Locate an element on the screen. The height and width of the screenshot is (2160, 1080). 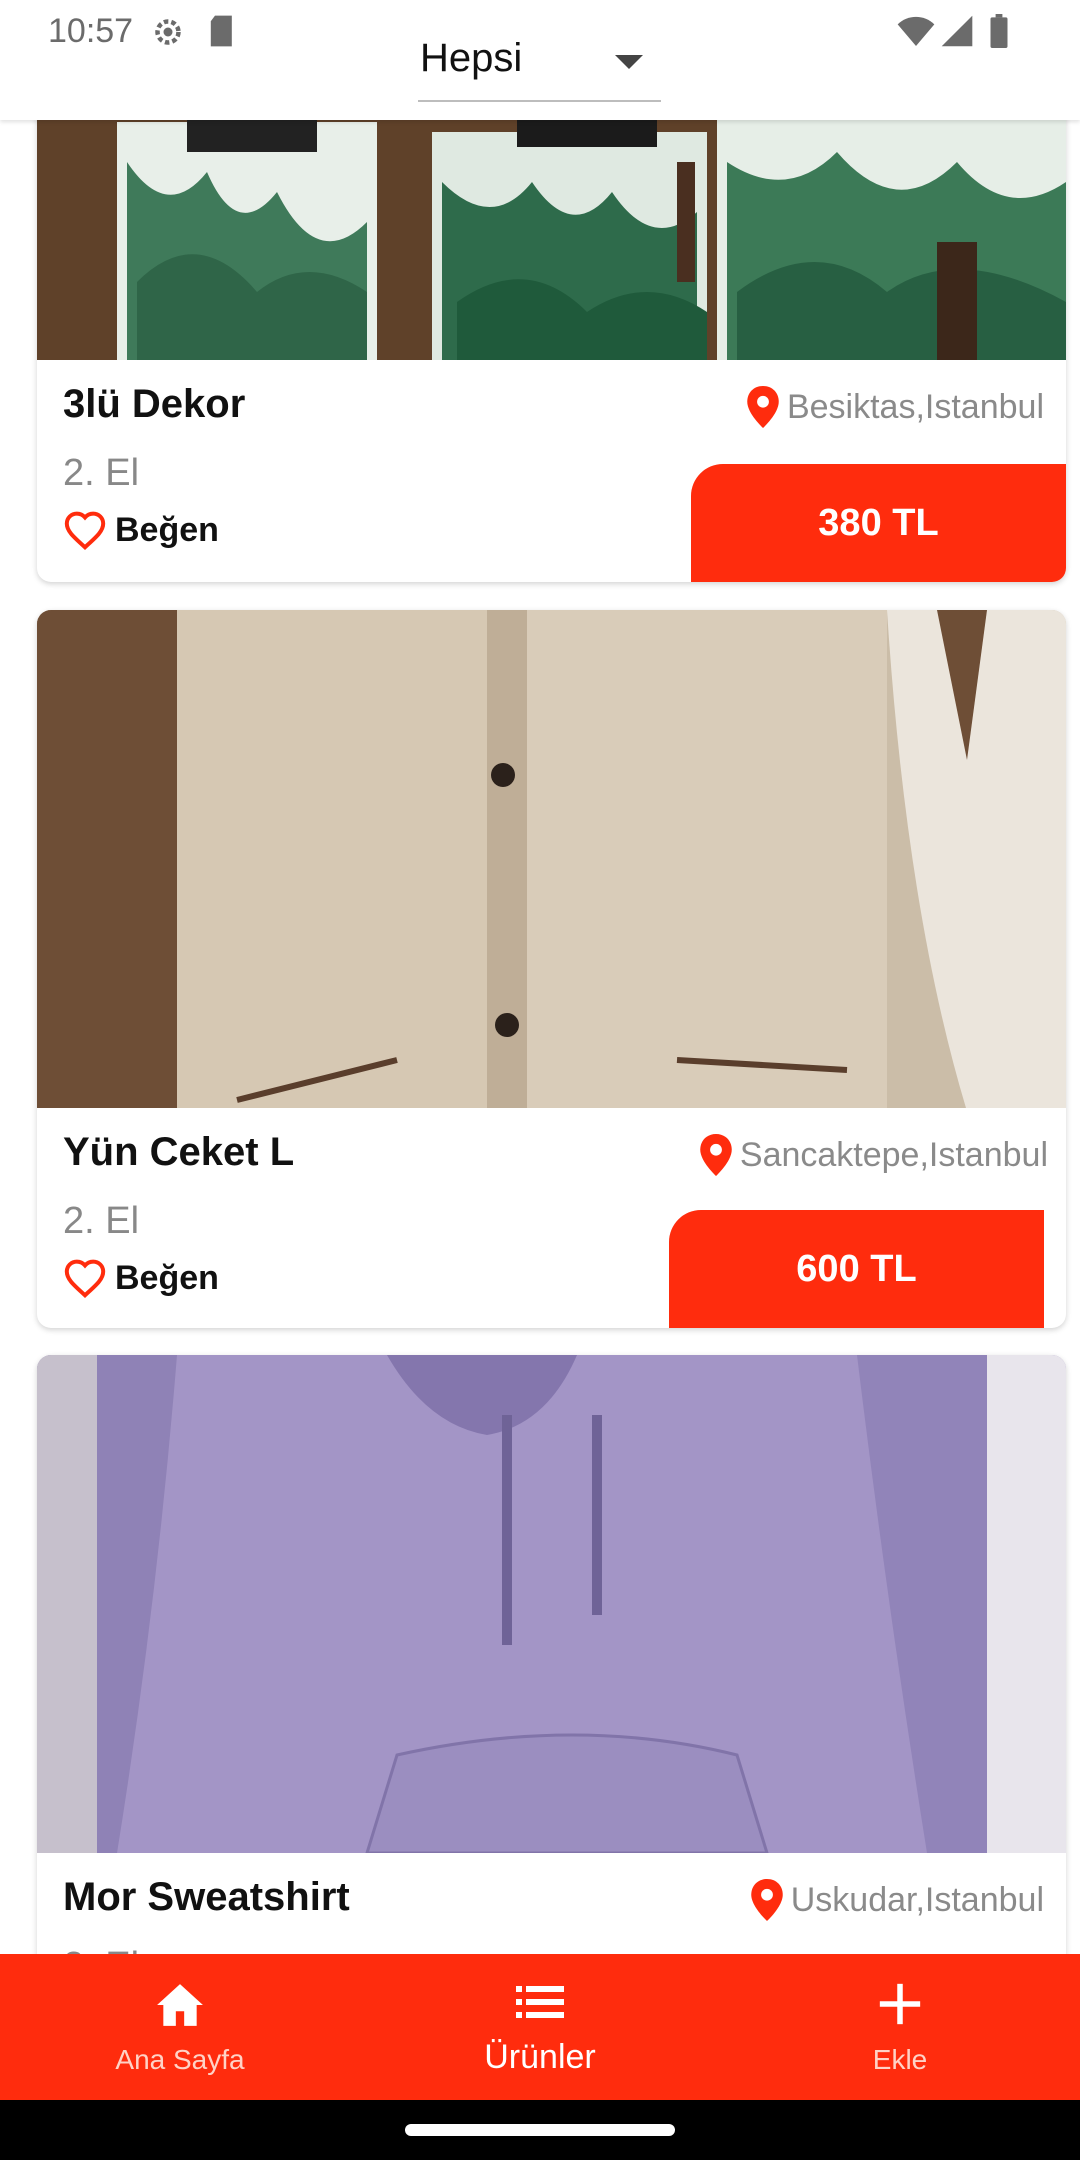
settings-icon is located at coordinates (168, 36).